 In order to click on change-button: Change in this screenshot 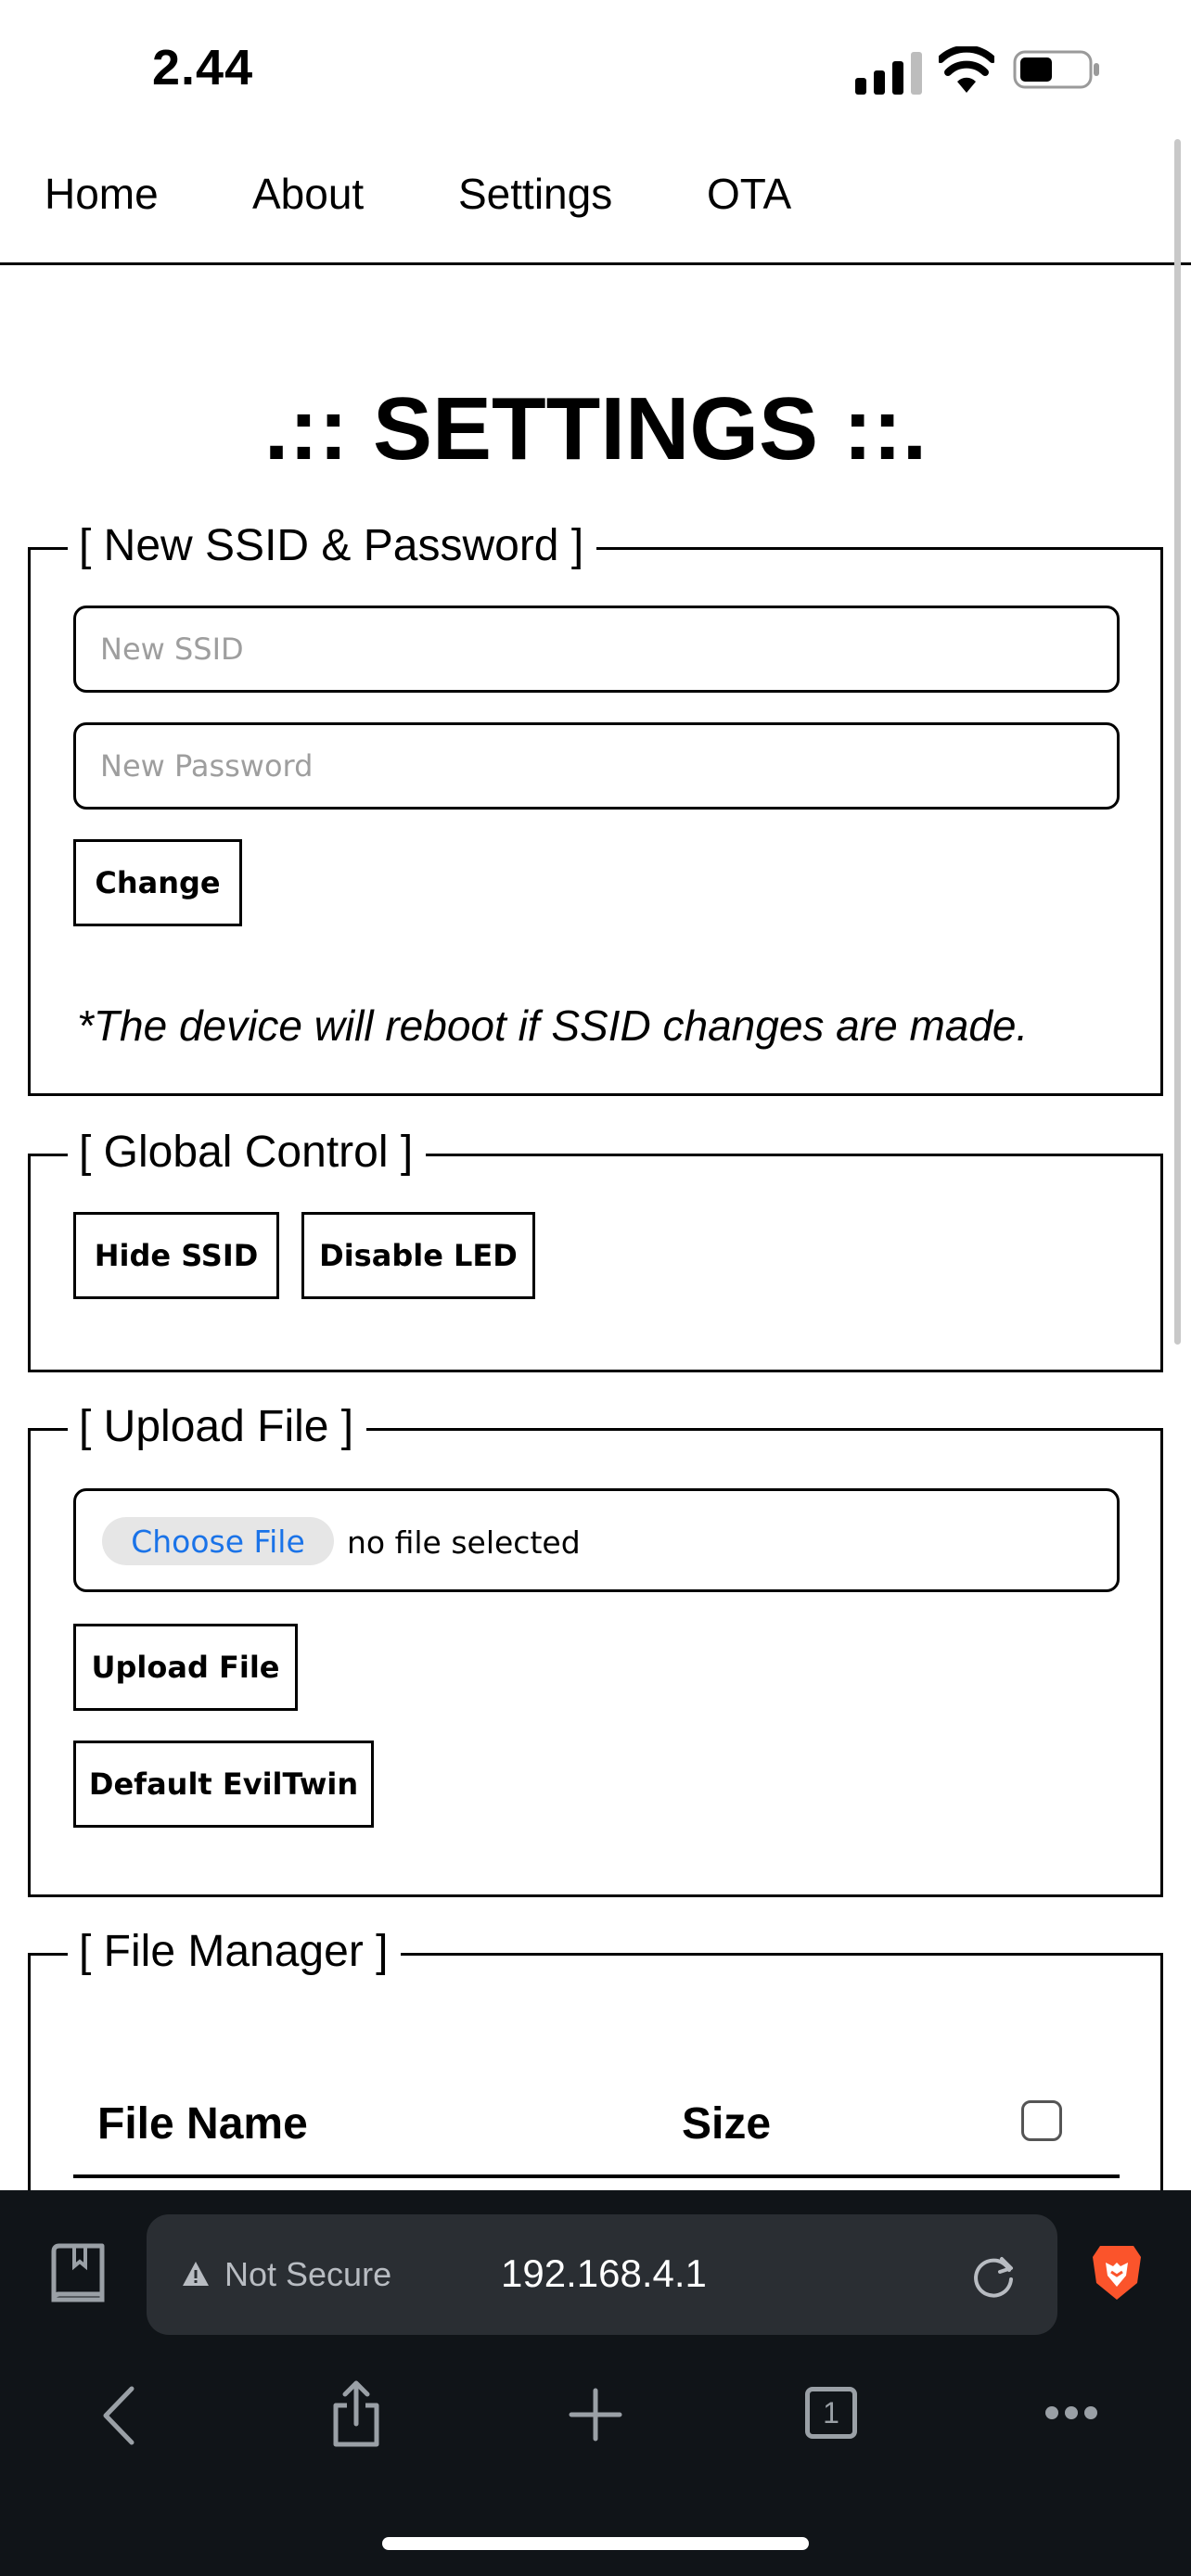, I will do `click(157, 883)`.